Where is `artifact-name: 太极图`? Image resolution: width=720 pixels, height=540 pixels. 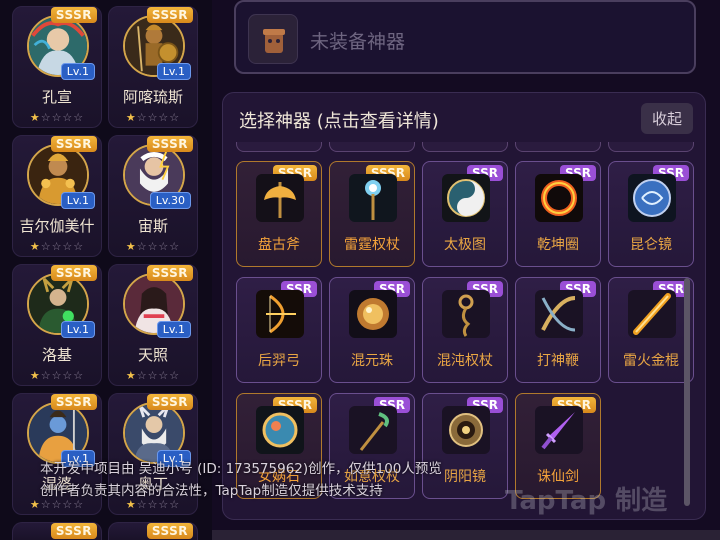 artifact-name: 太极图 is located at coordinates (465, 245).